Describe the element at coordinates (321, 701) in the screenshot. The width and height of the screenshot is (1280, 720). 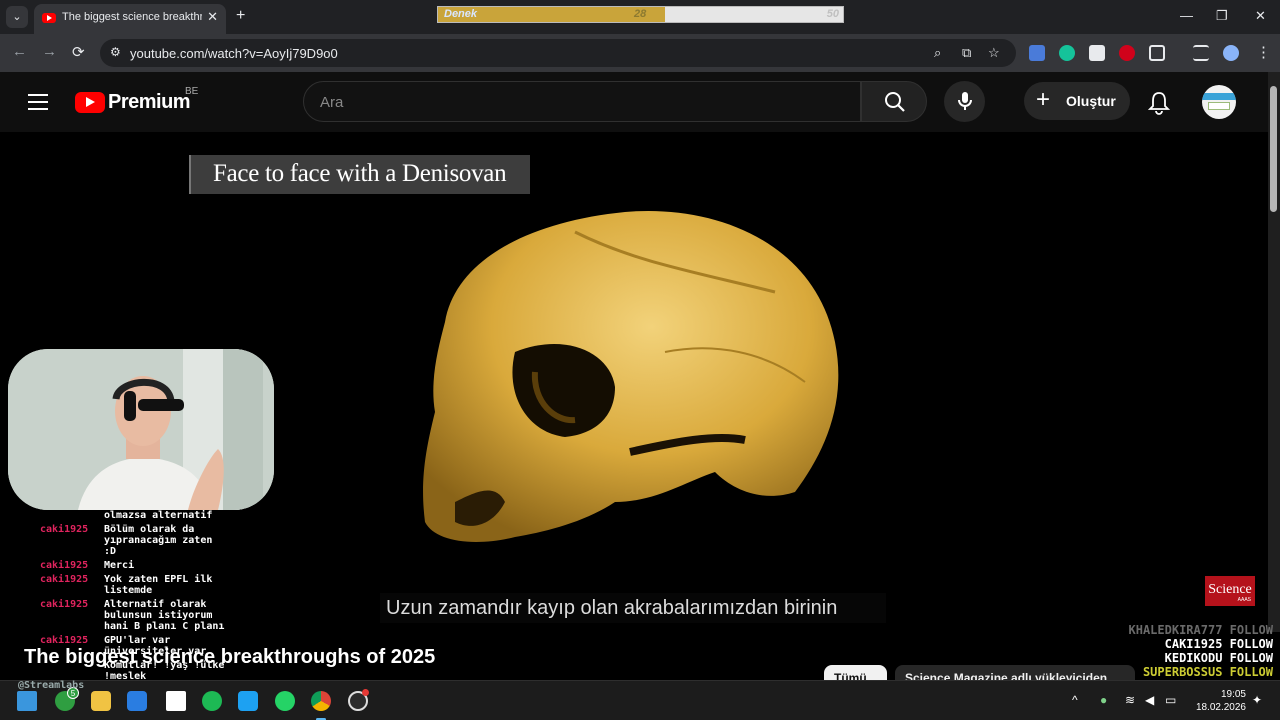
I see `chrome-icon` at that location.